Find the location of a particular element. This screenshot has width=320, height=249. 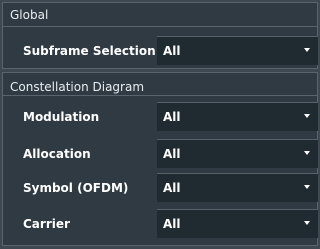

modulation-label: Modulation is located at coordinates (61, 117).